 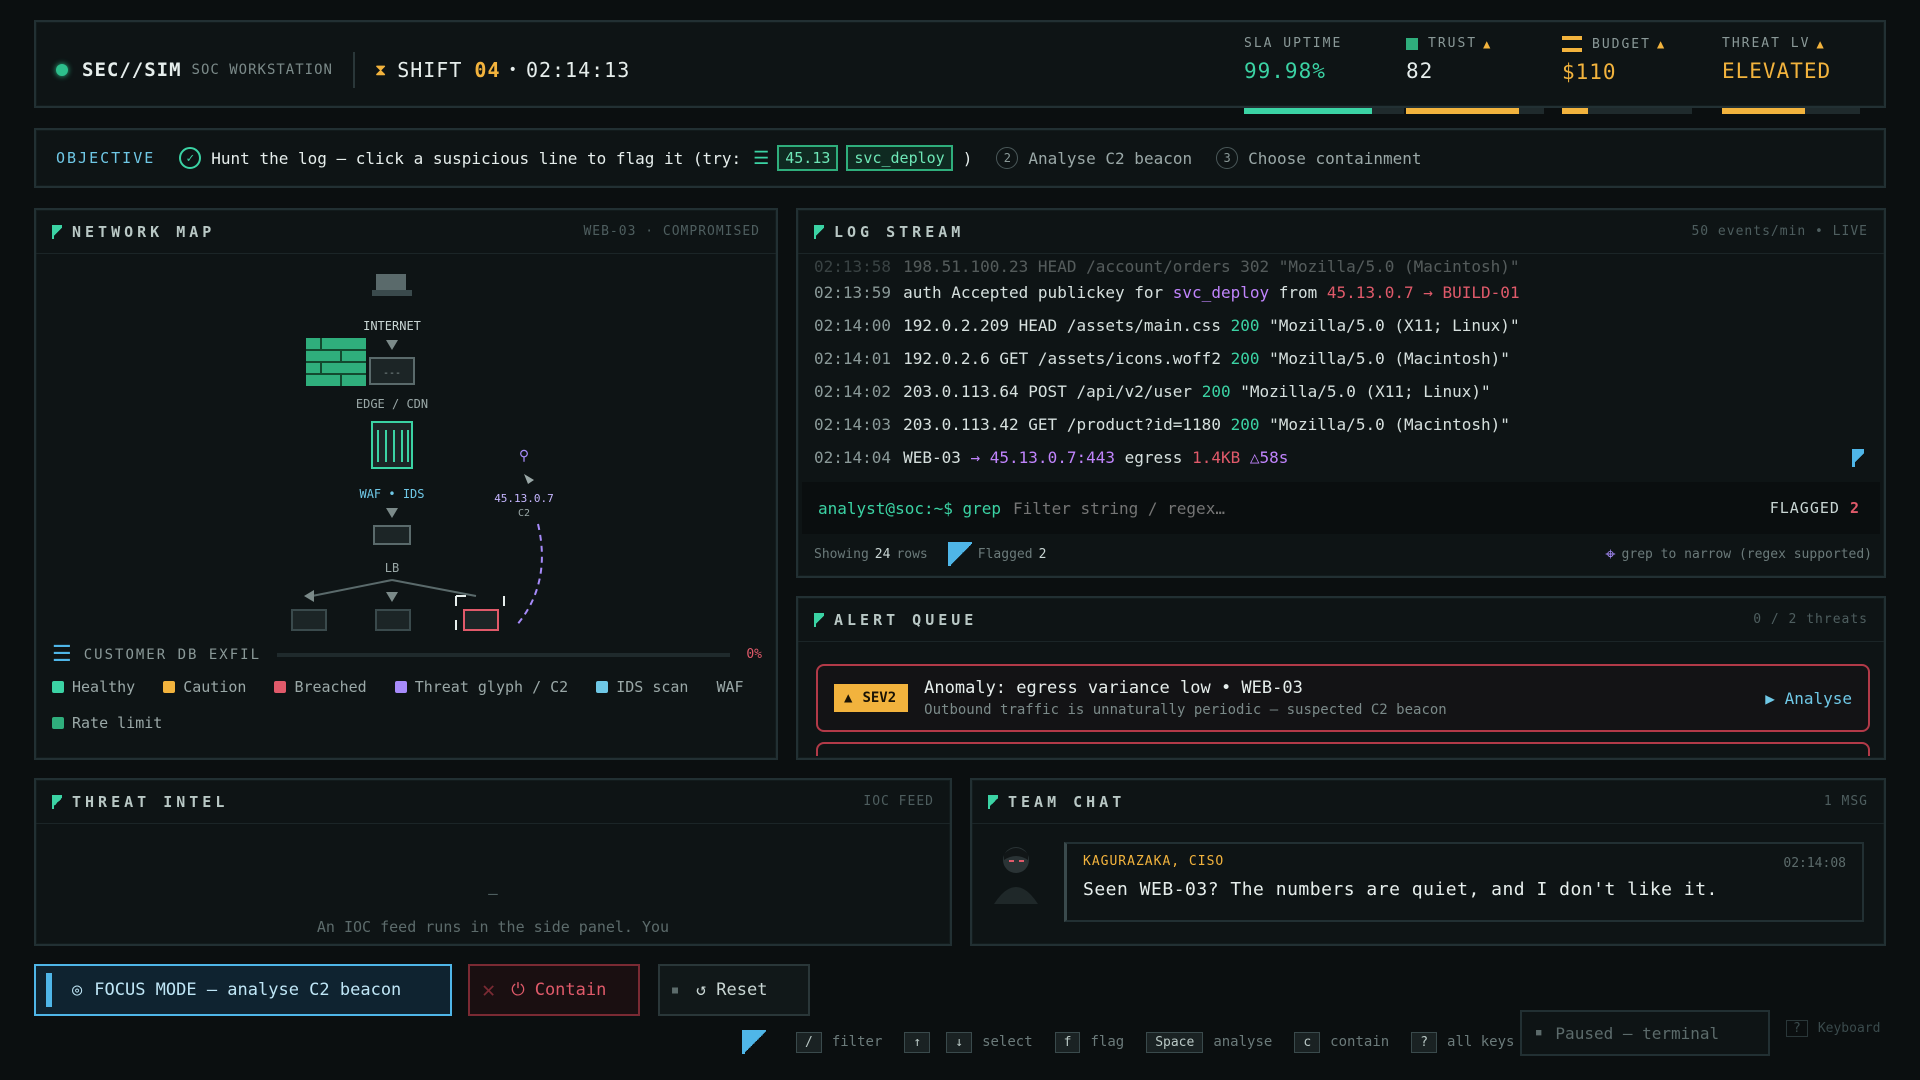 I want to click on waf-ids-node: WAF • IDS, so click(x=392, y=461).